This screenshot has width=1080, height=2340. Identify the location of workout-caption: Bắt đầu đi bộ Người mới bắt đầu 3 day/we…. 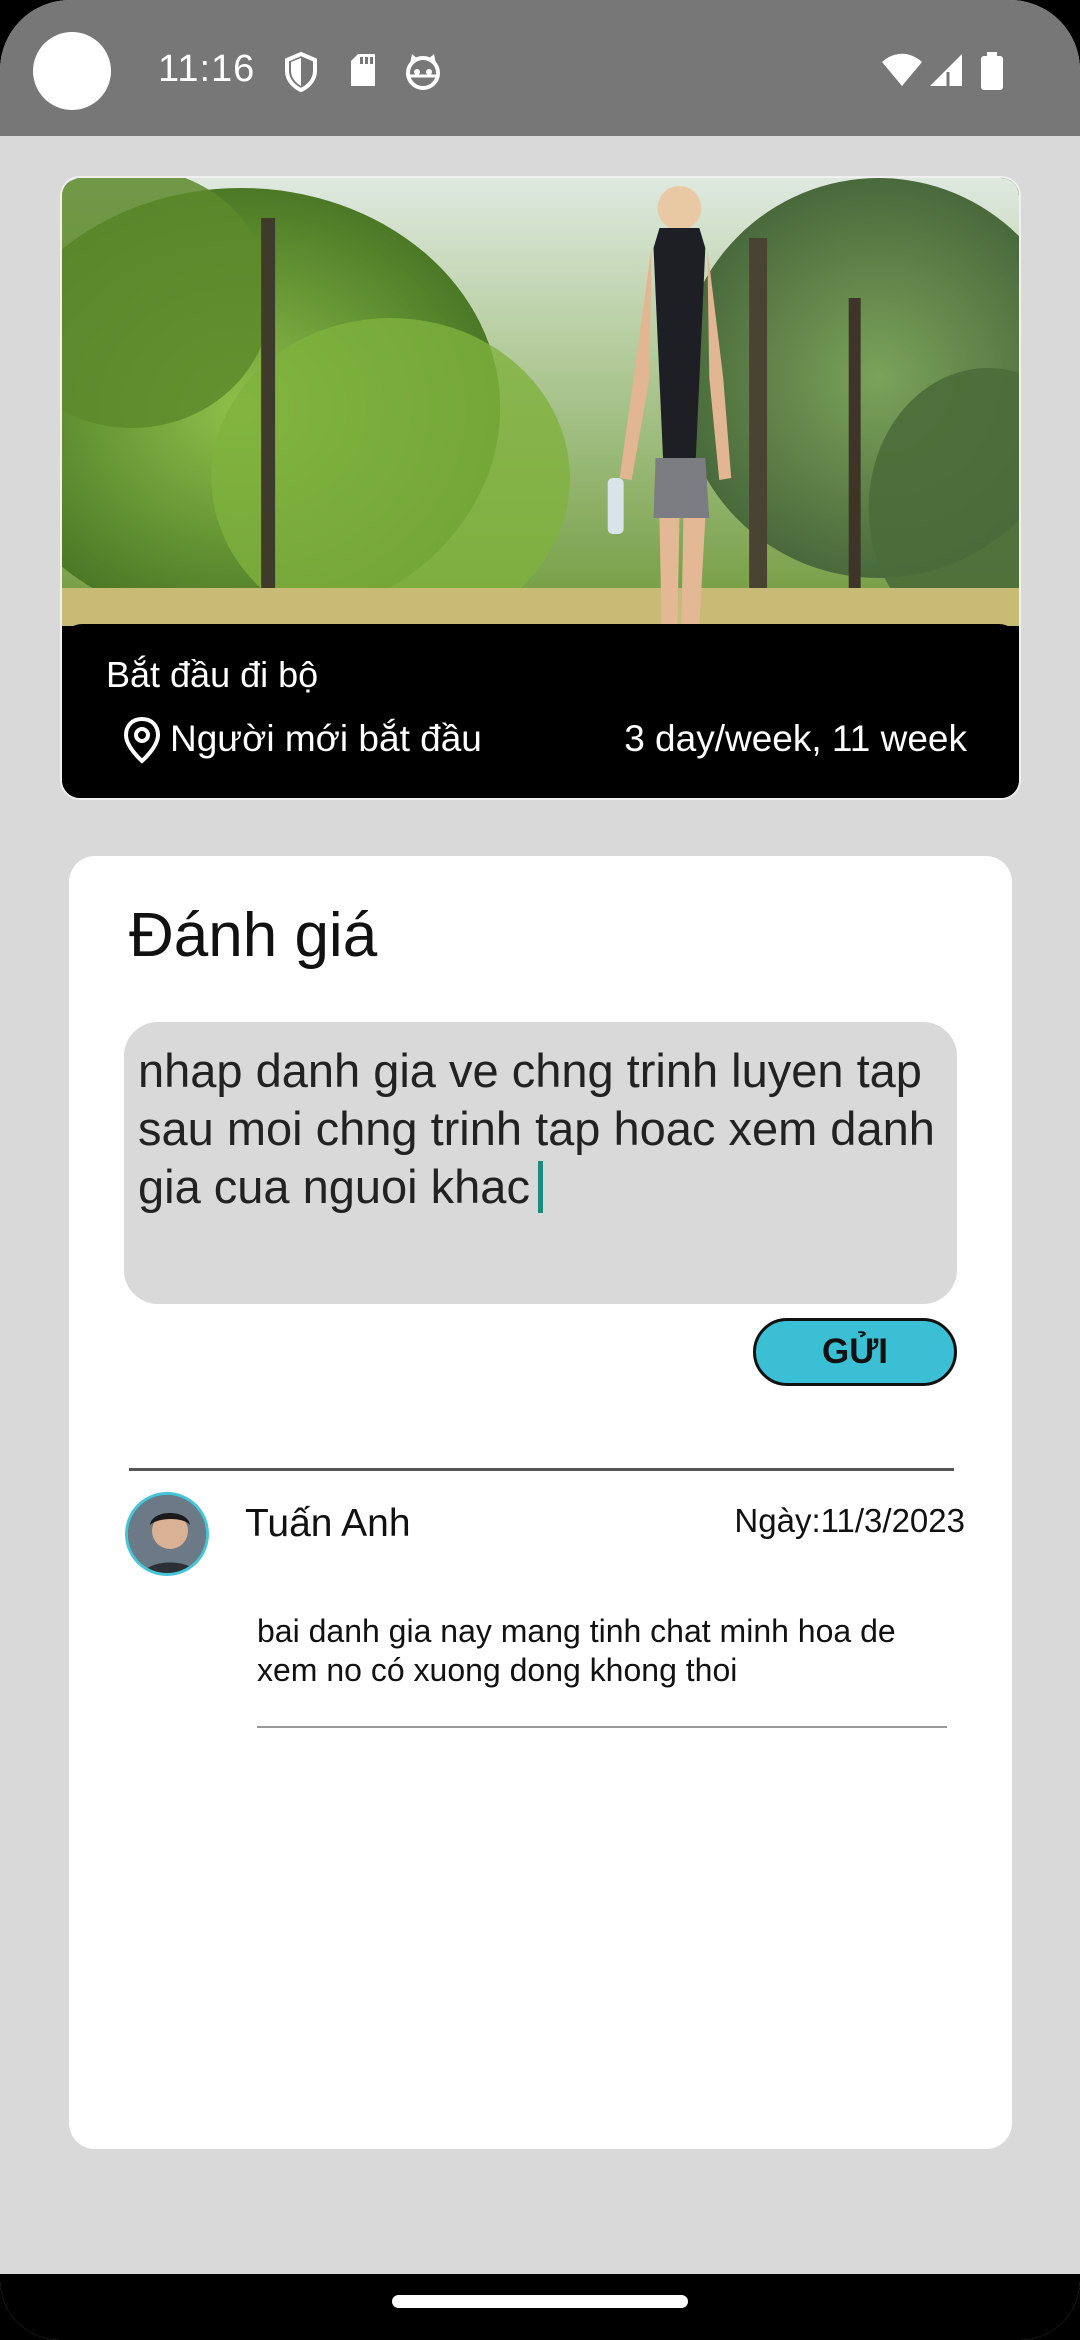
(540, 711).